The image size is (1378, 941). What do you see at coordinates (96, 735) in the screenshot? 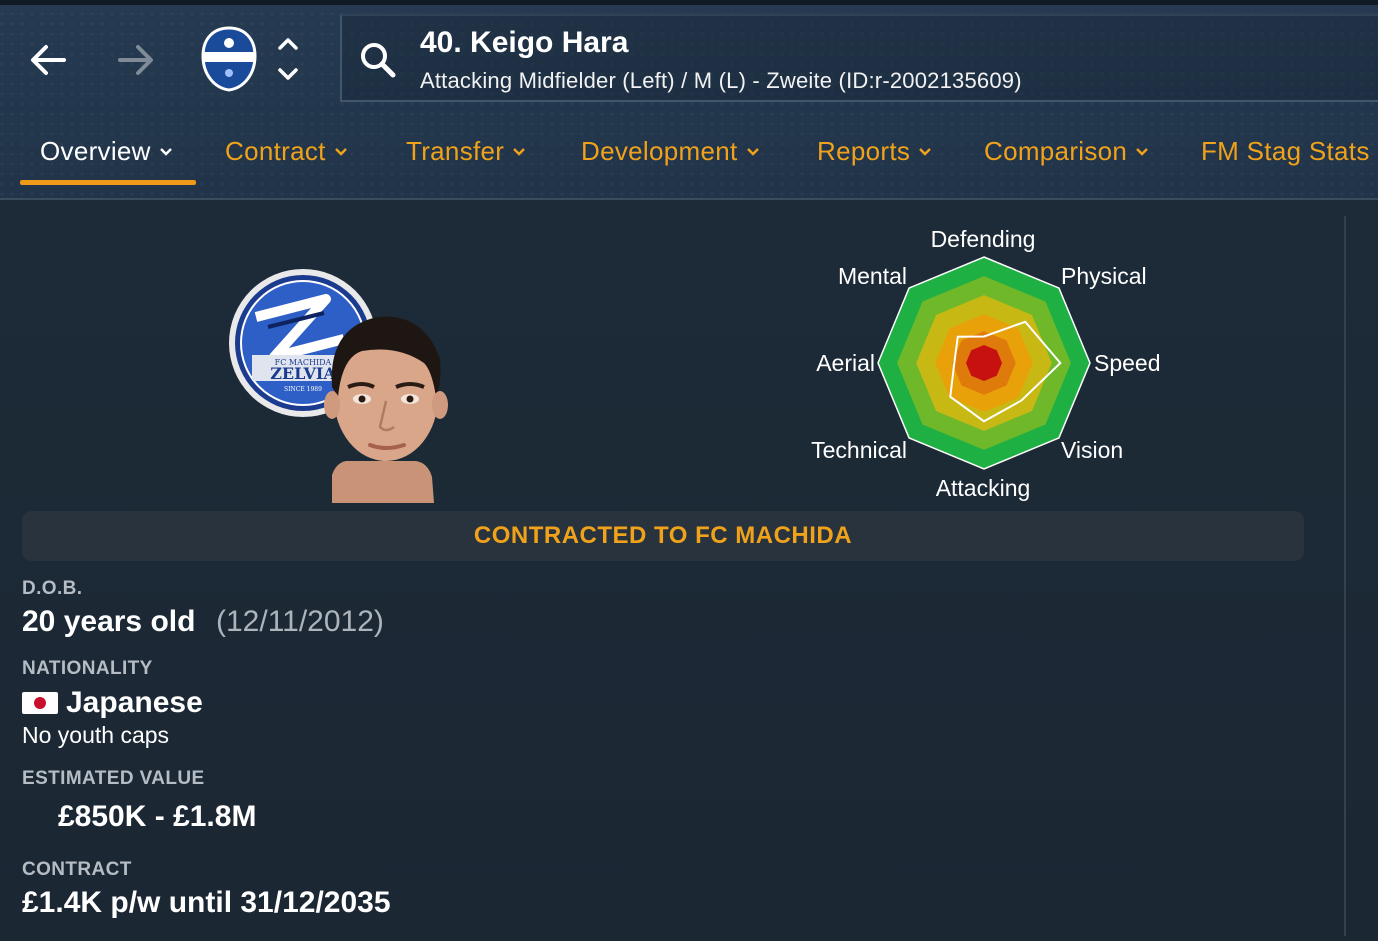
I see `youth-caps-value: No youth caps` at bounding box center [96, 735].